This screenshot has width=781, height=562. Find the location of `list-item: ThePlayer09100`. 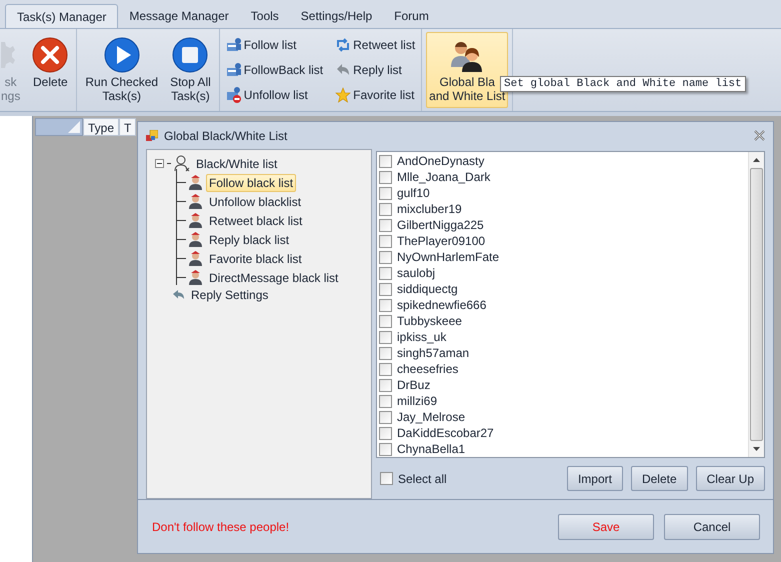

list-item: ThePlayer09100 is located at coordinates (441, 241).